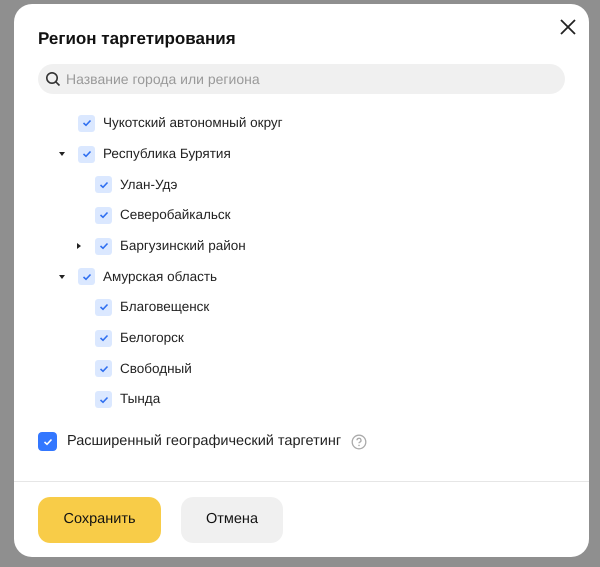 The image size is (600, 567). Describe the element at coordinates (193, 123) in the screenshot. I see `region-label: Чукотский автономный округ` at that location.